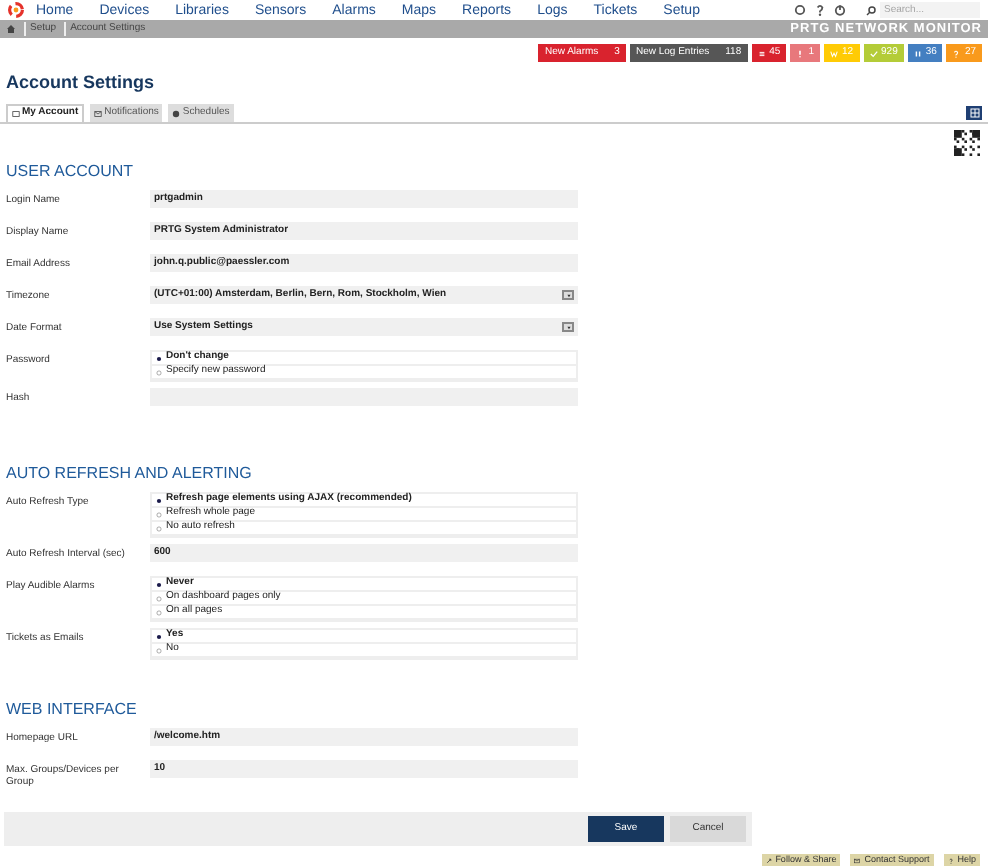 This screenshot has height=868, width=988. Describe the element at coordinates (873, 53) in the screenshot. I see `up-status-icon` at that location.